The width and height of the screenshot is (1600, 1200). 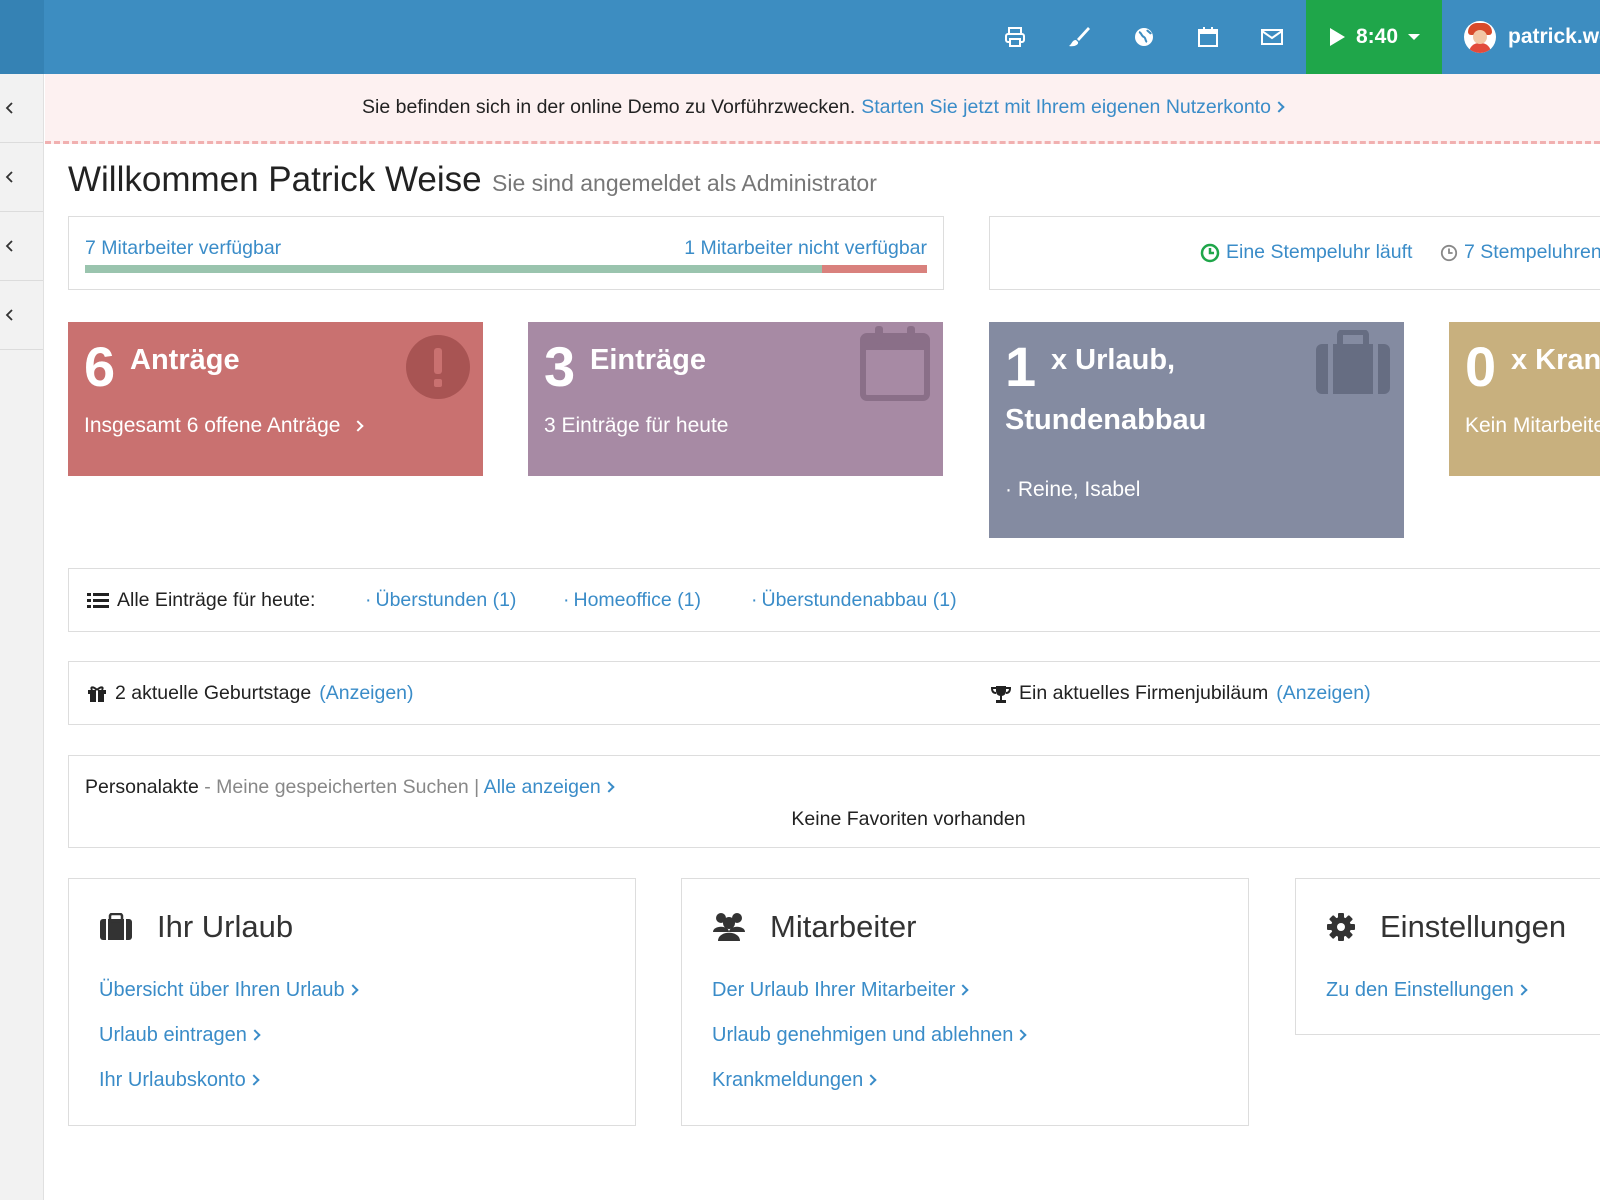 I want to click on requests-tile: 6 Anträge Insgesamt 6 offene Anträge, so click(x=275, y=399).